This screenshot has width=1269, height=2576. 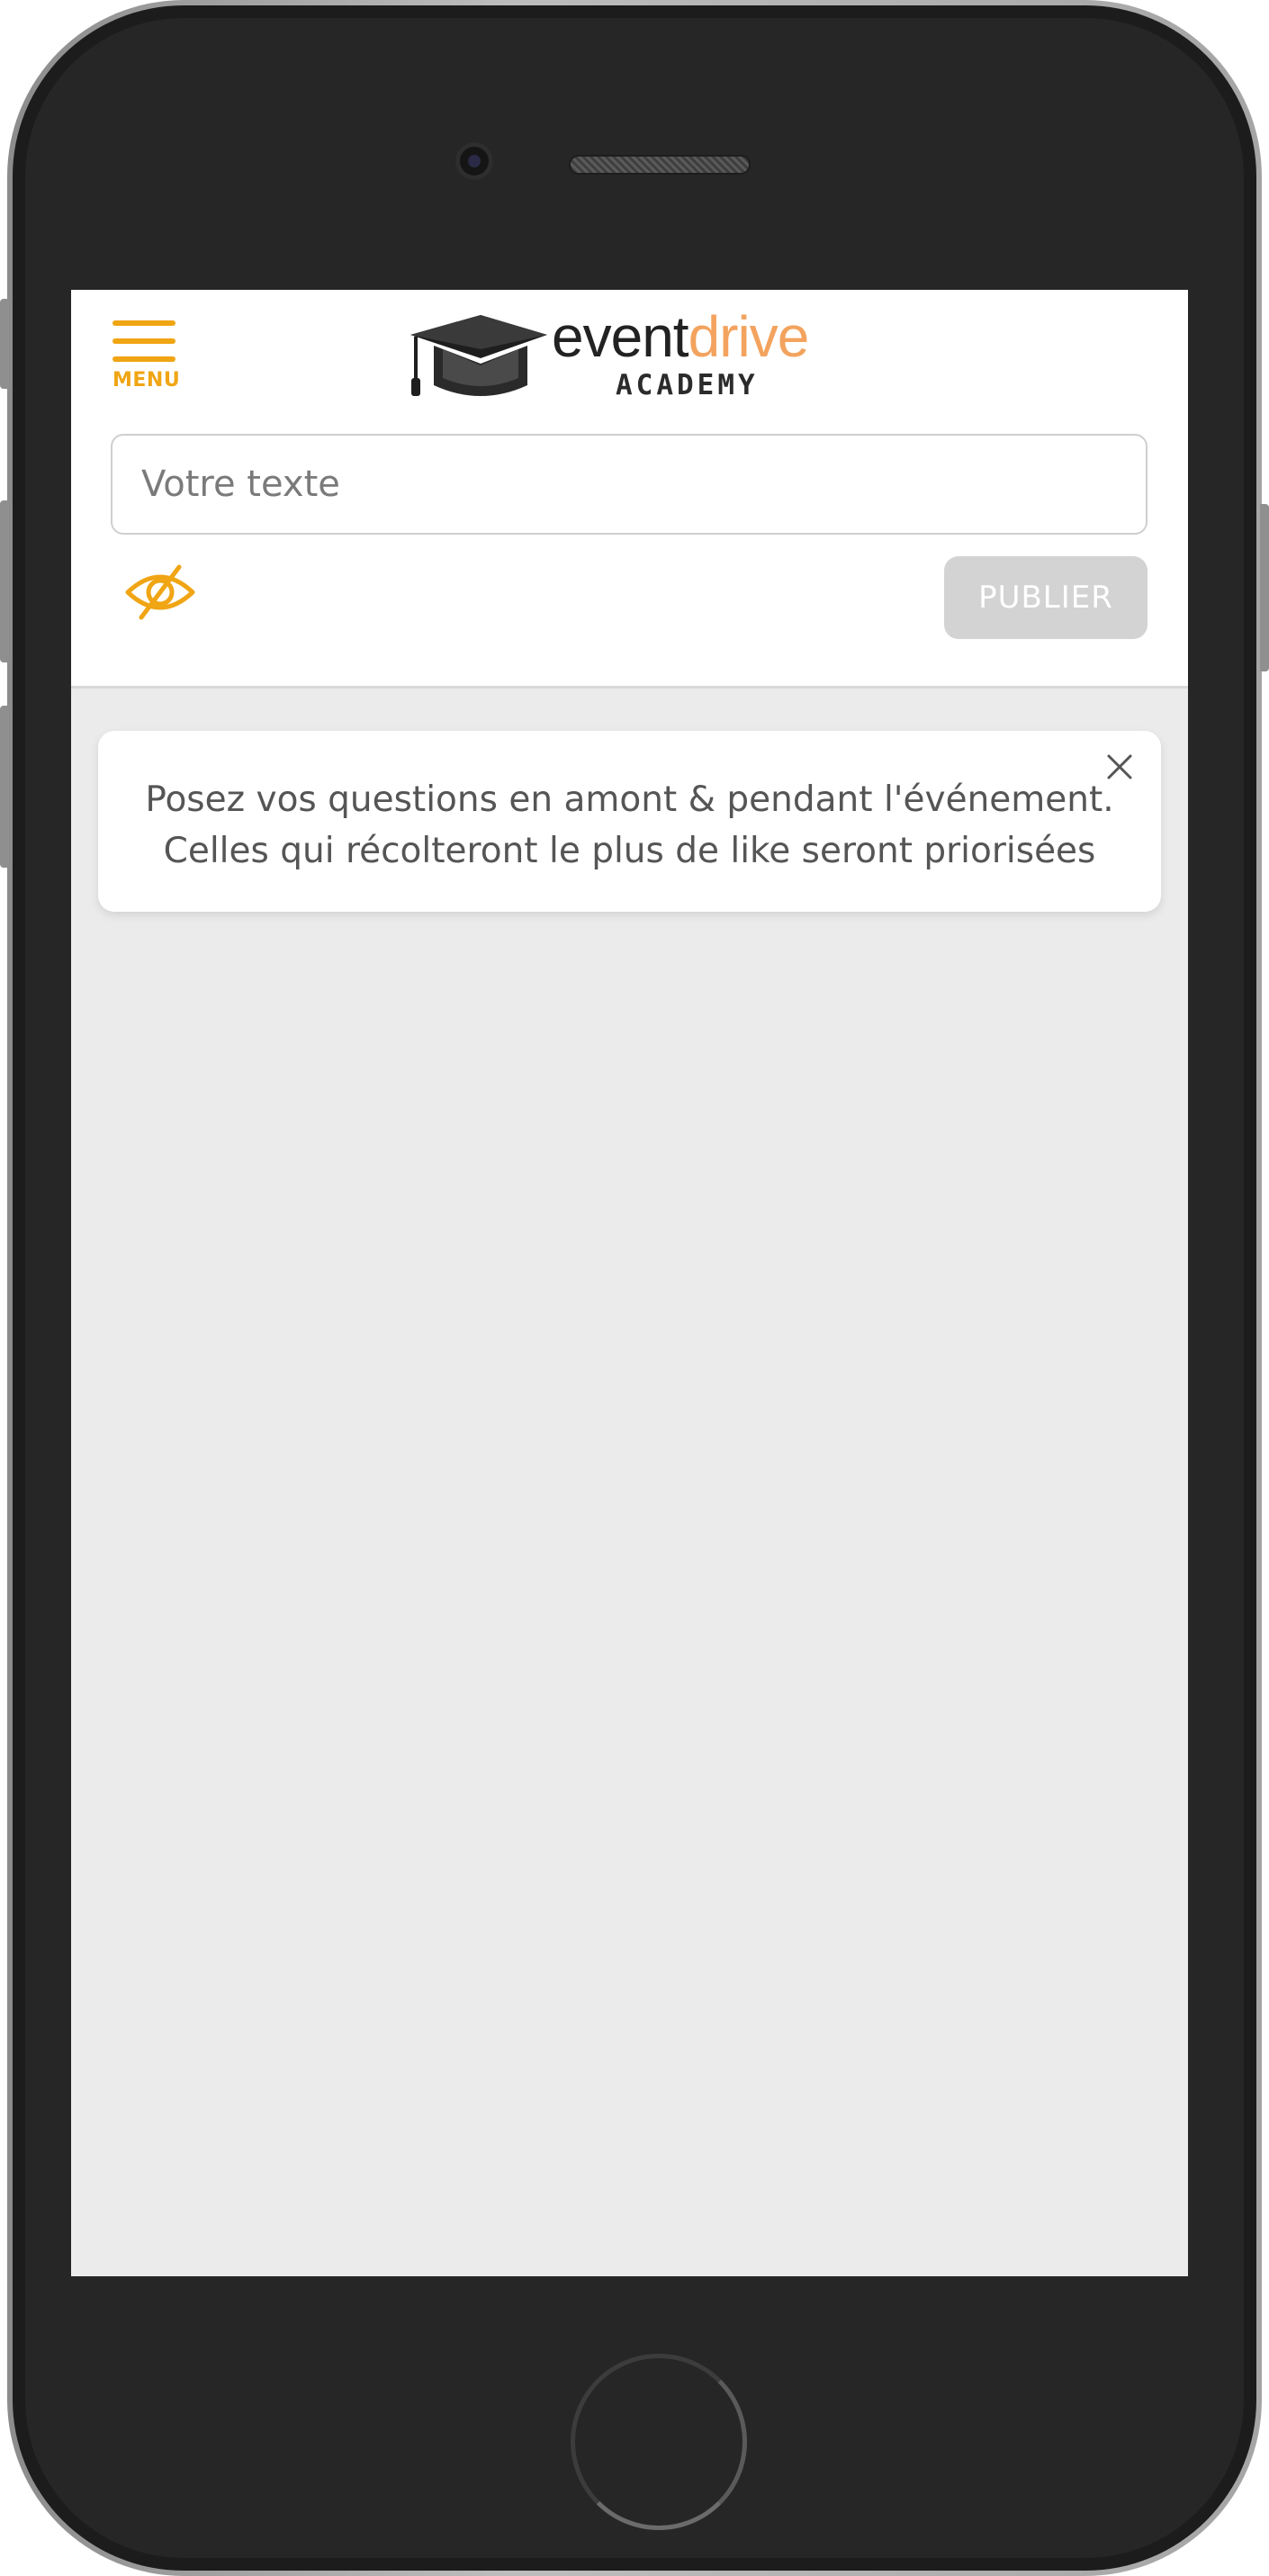 I want to click on graduation-cap-icon, so click(x=479, y=355).